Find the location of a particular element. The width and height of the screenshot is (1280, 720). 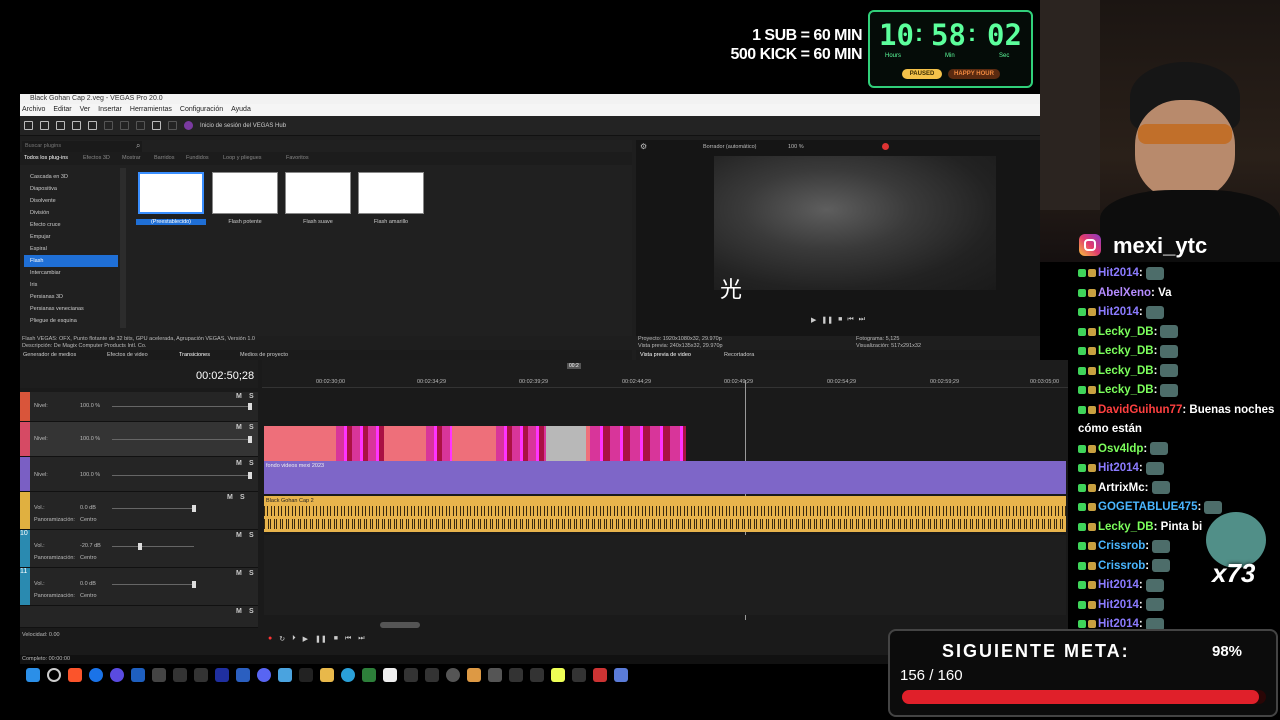

fx-list-item: División is located at coordinates (71, 213).